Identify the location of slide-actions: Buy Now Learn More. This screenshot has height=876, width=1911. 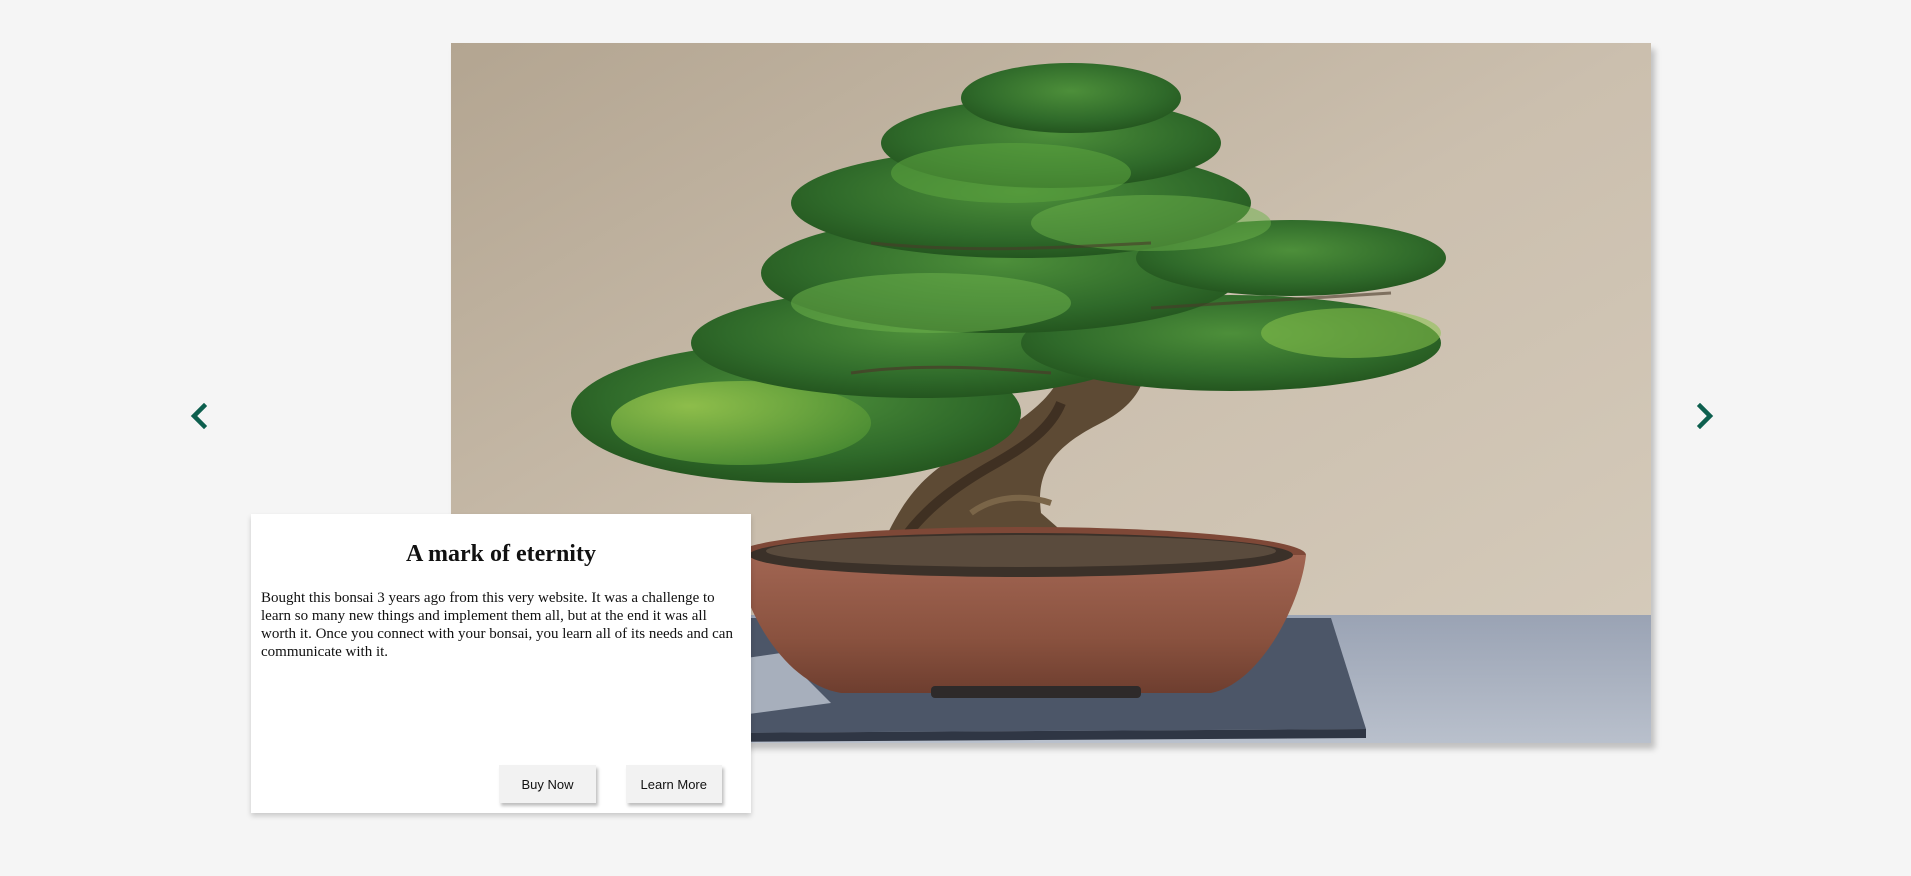
(610, 784).